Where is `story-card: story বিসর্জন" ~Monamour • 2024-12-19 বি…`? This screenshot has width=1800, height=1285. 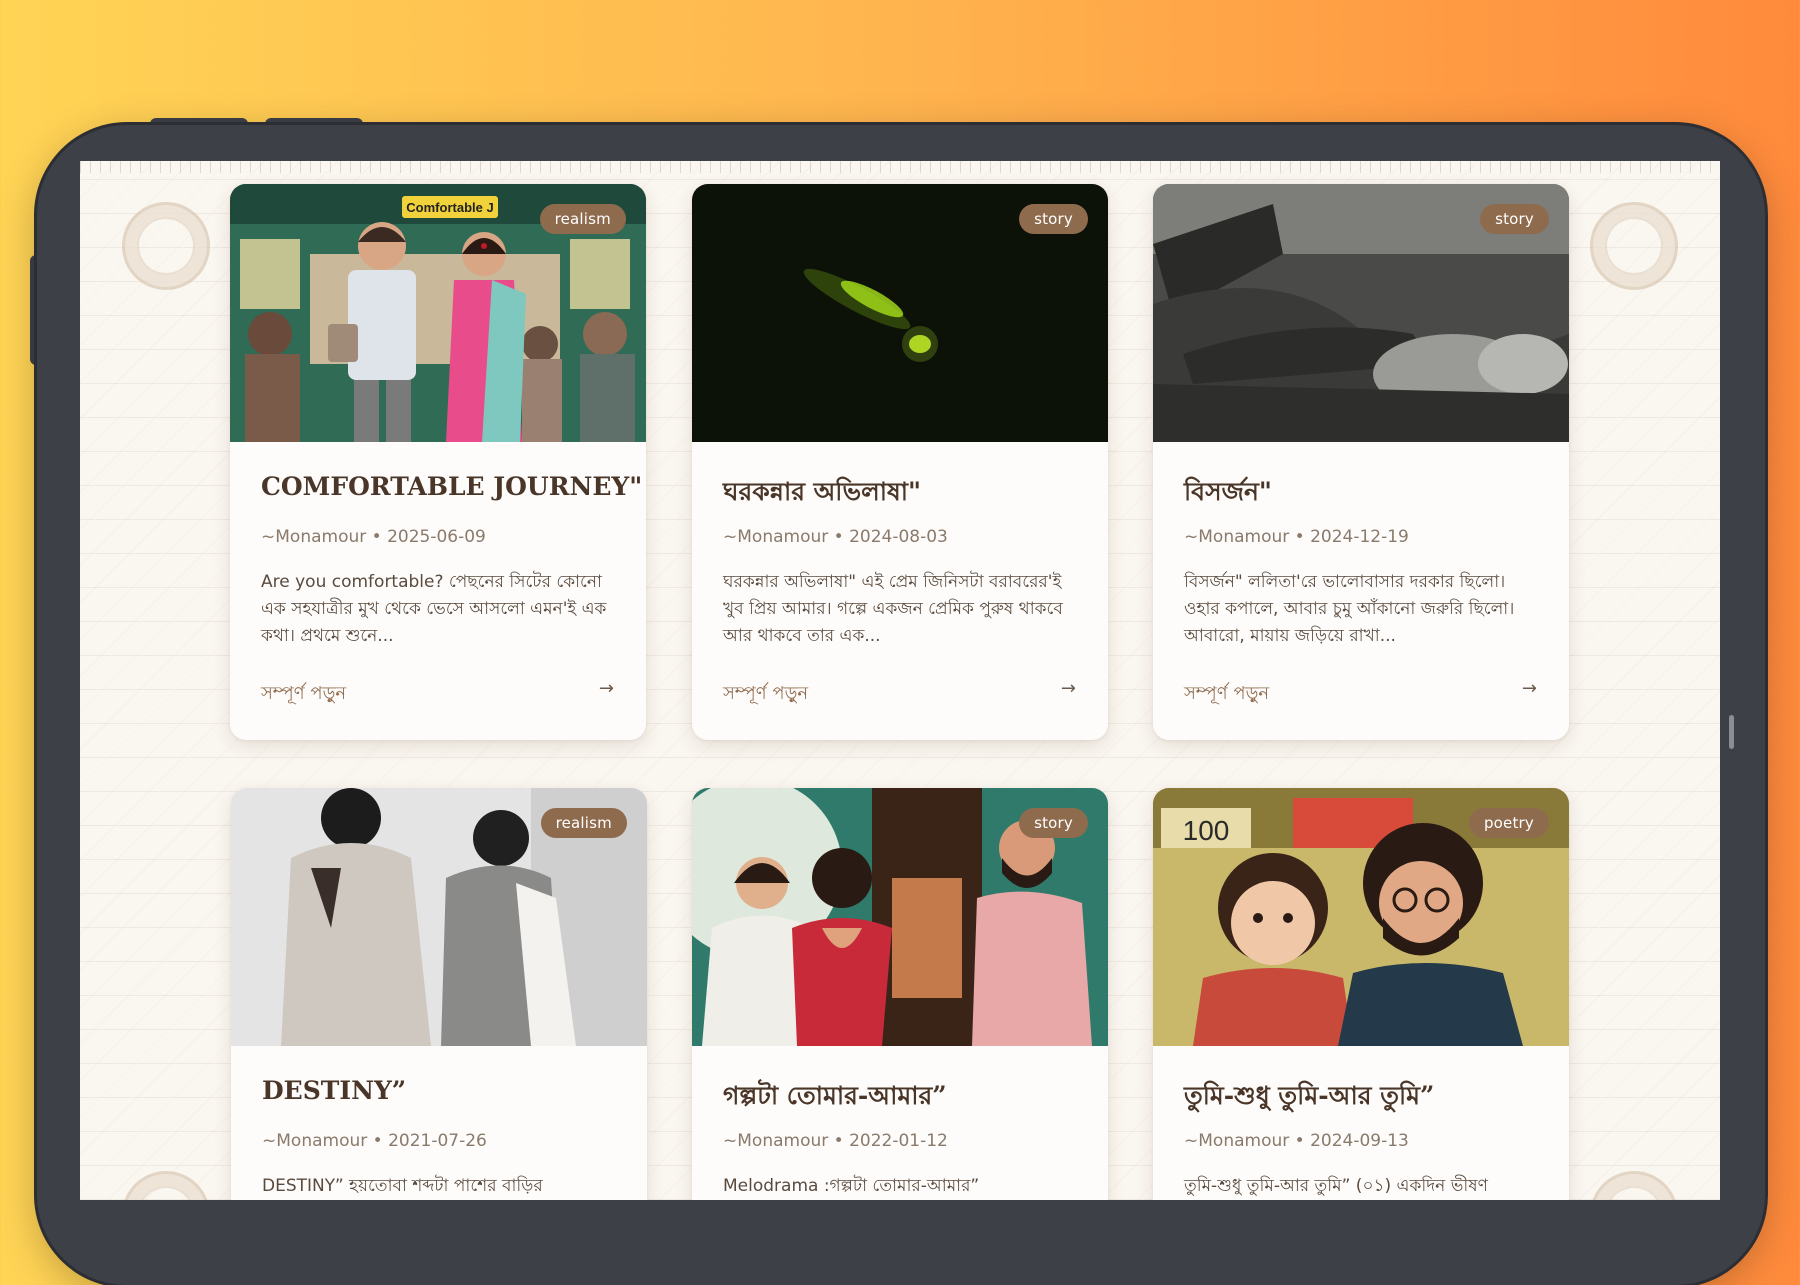
story-card: story বিসর্জন" ~Monamour • 2024-12-19 বি… is located at coordinates (1361, 462).